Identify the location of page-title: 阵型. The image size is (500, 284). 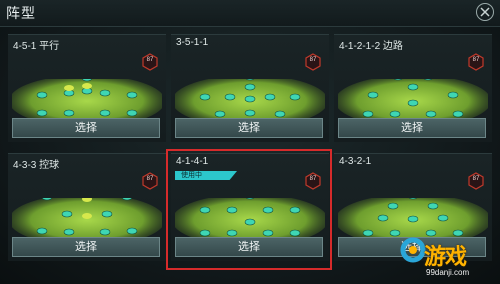
(21, 14).